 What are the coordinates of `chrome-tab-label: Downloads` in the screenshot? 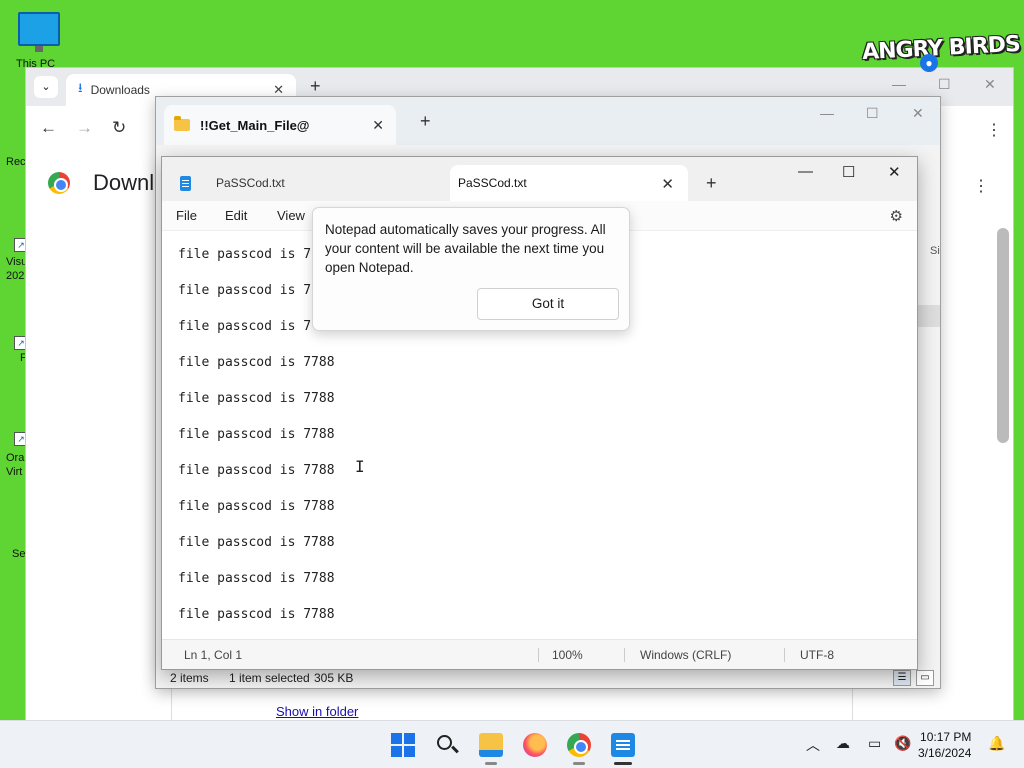 It's located at (120, 90).